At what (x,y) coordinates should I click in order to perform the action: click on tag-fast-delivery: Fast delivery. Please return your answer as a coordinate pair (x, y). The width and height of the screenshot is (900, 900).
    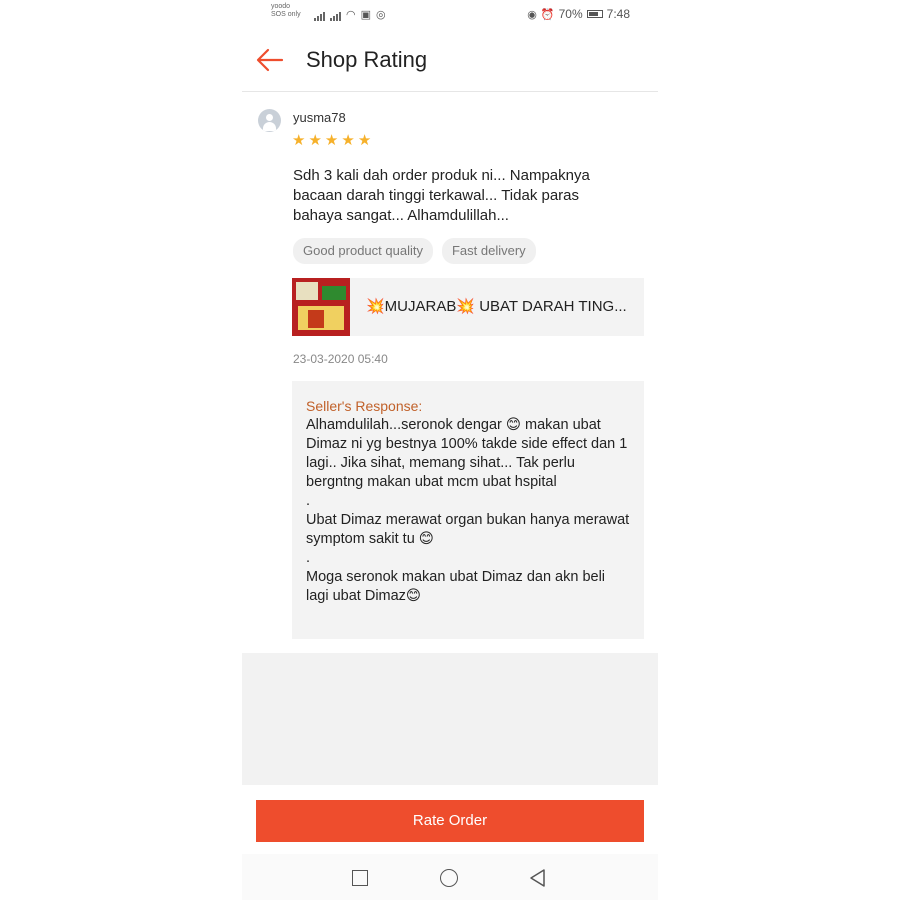
    Looking at the image, I should click on (488, 251).